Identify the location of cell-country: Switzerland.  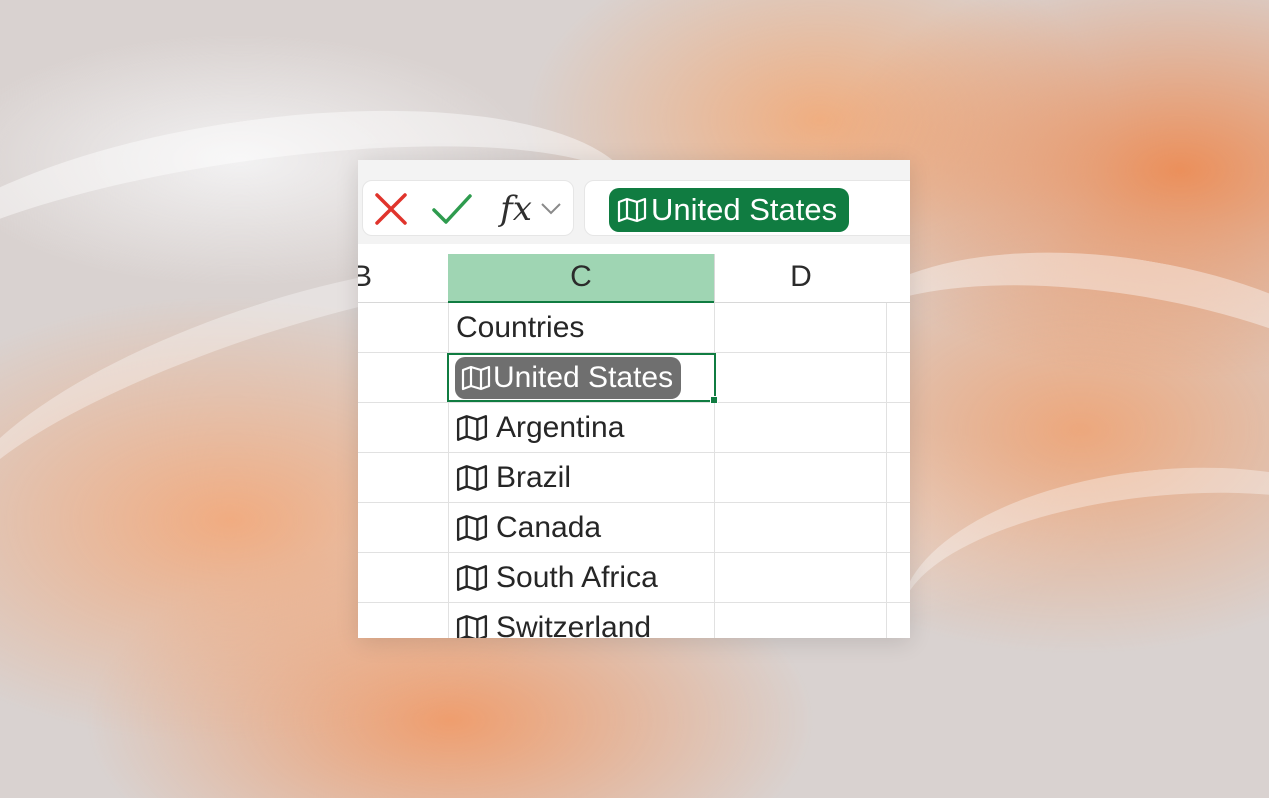
(581, 620).